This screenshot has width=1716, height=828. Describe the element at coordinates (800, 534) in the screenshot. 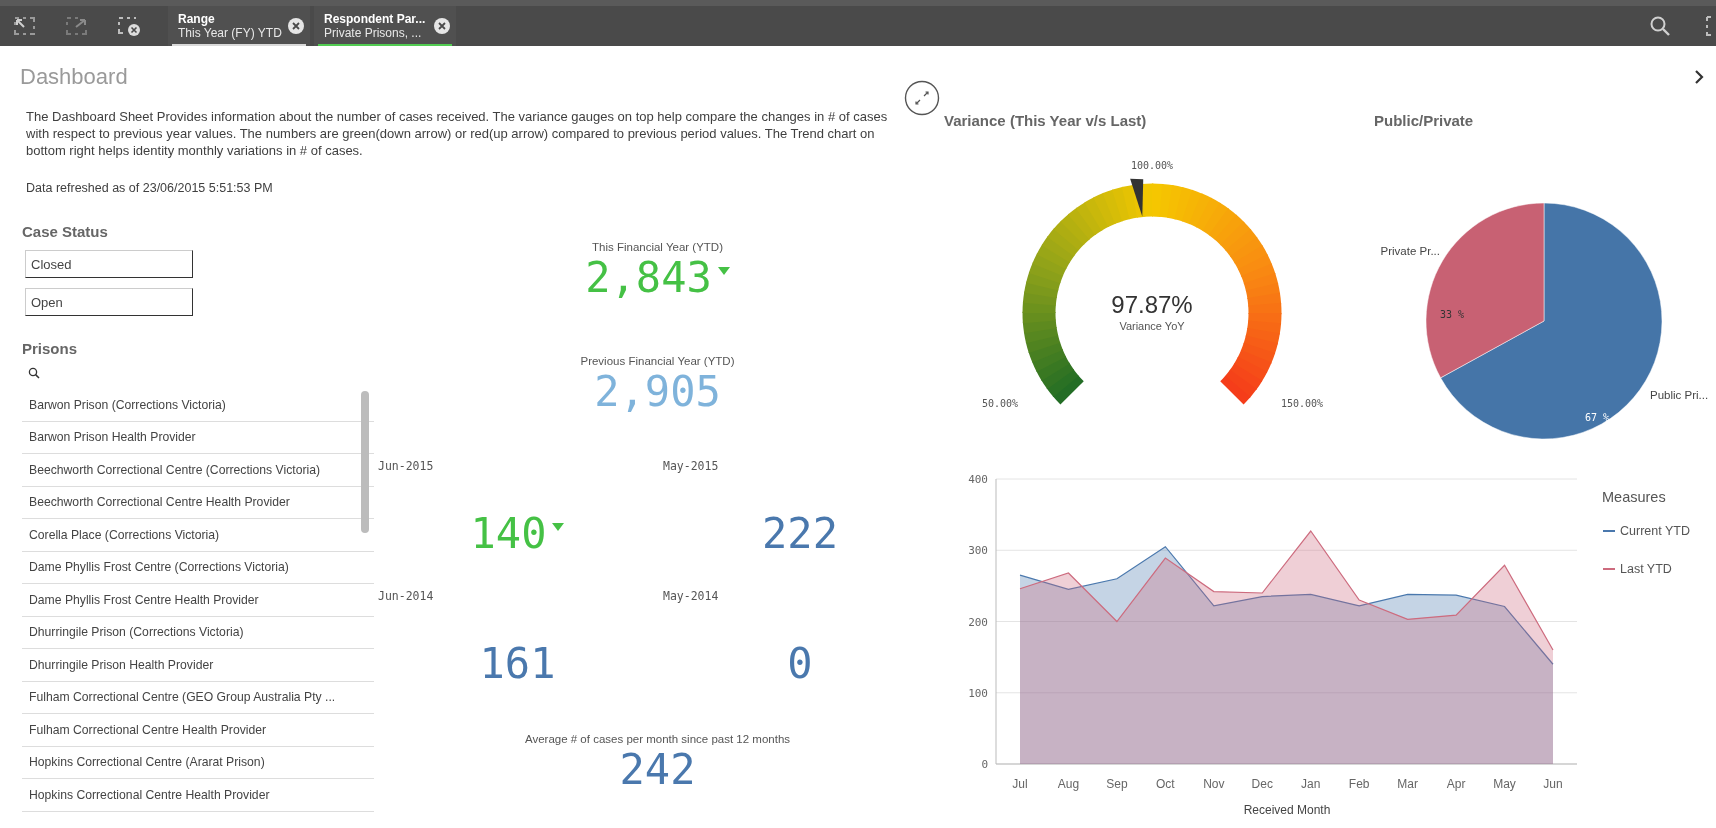

I see `kpi-value: 222` at that location.